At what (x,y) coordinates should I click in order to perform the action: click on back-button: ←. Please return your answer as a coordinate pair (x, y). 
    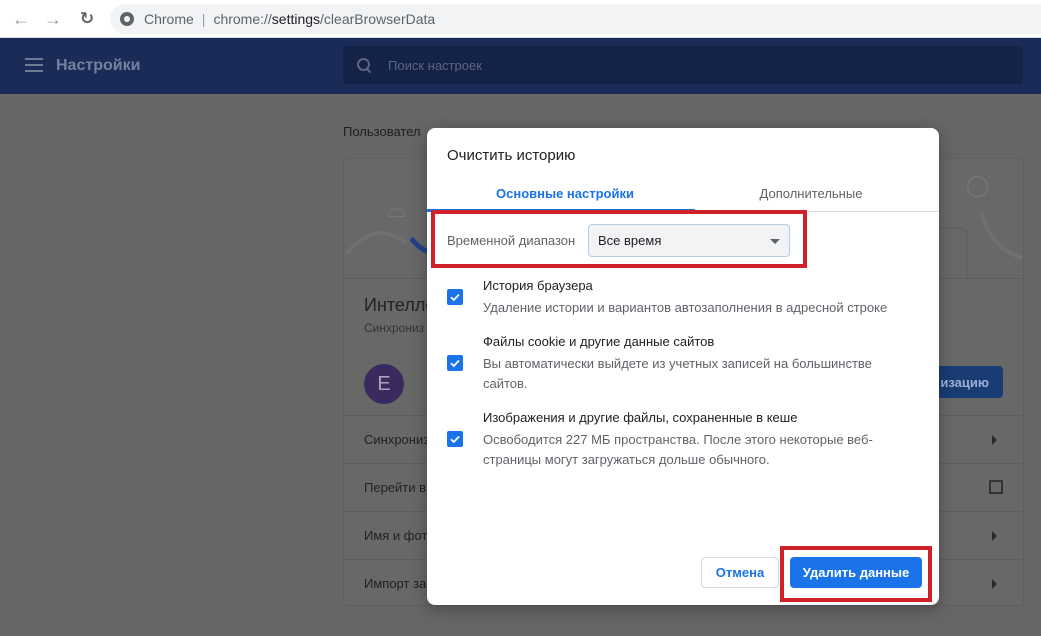
    Looking at the image, I should click on (21, 19).